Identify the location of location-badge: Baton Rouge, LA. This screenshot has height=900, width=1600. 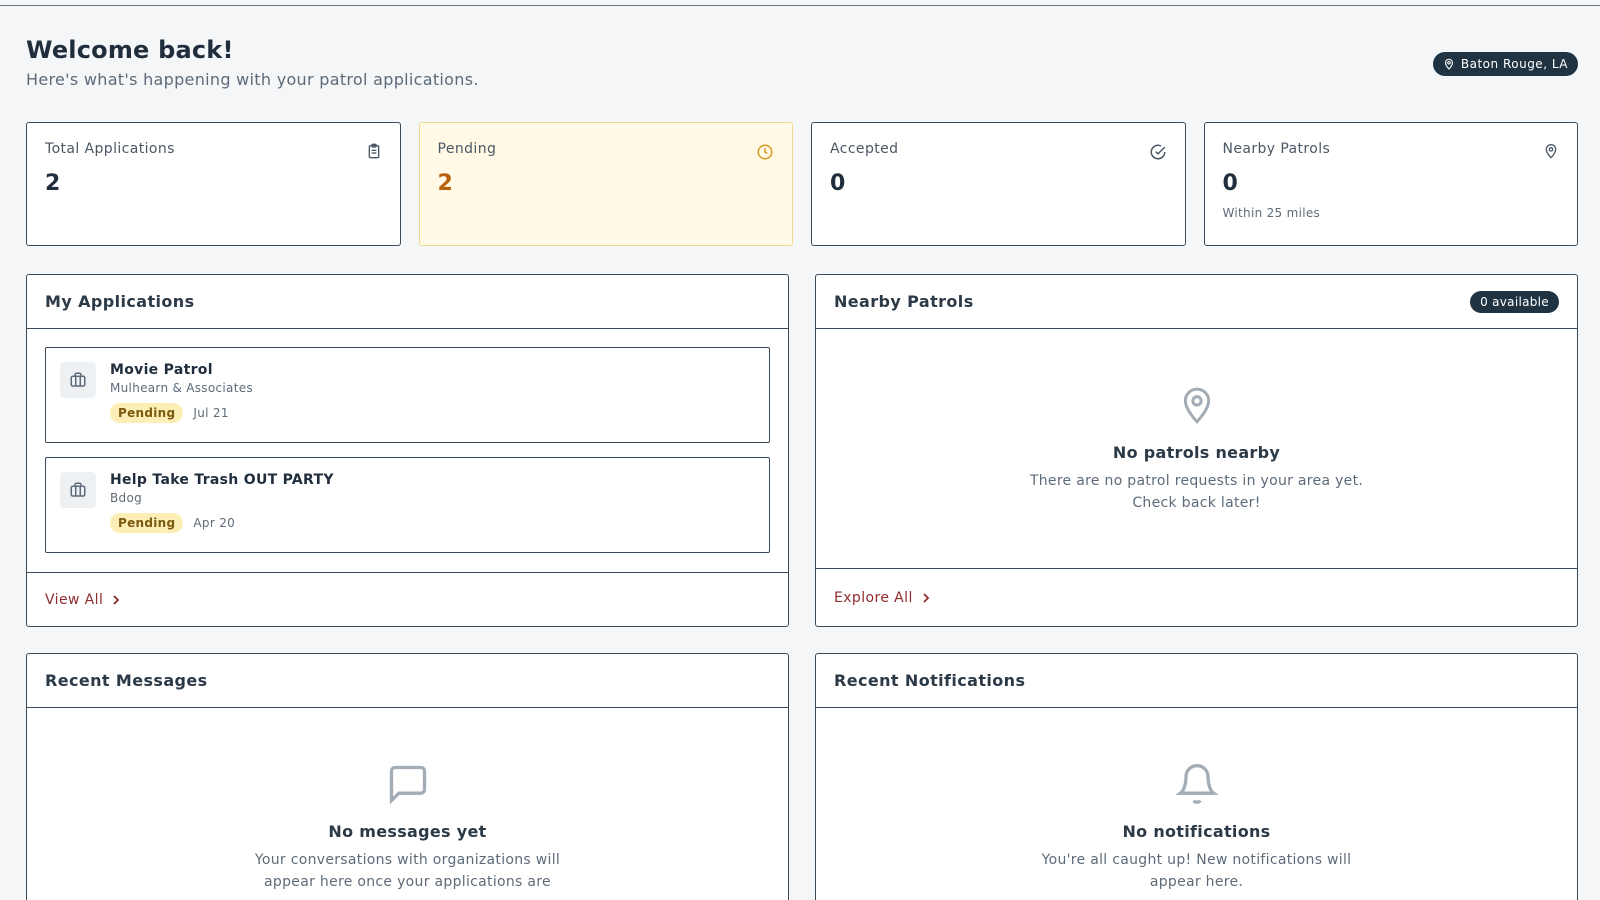
(1505, 64).